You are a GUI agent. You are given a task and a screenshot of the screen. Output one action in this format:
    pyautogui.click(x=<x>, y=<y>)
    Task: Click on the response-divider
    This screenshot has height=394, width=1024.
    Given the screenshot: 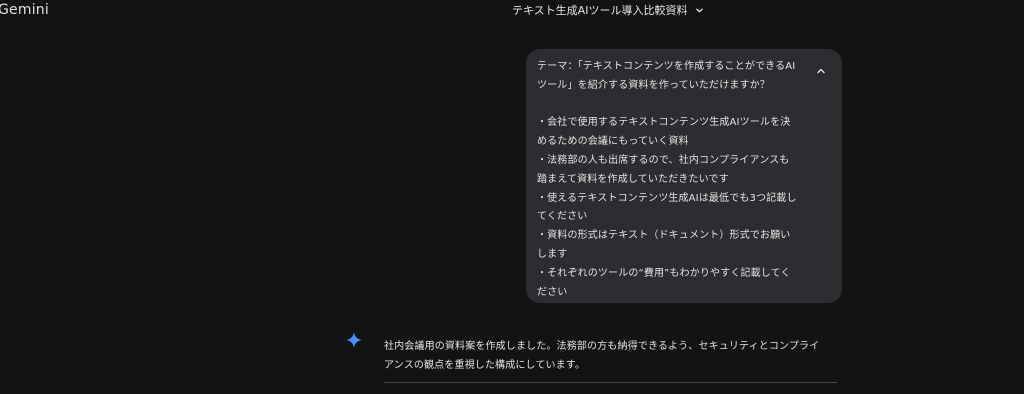 What is the action you would take?
    pyautogui.click(x=610, y=382)
    